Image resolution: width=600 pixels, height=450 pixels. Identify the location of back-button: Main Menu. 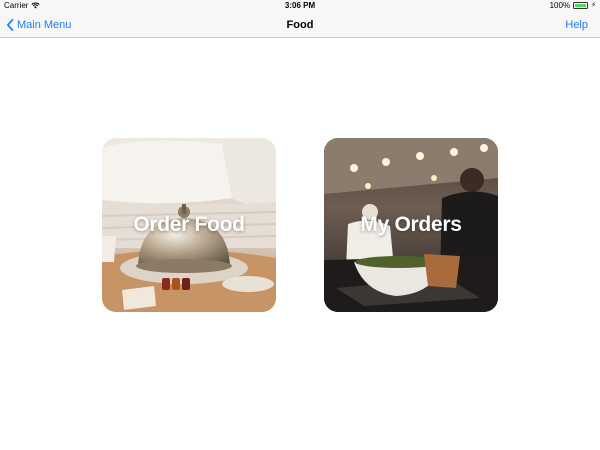
(38, 25).